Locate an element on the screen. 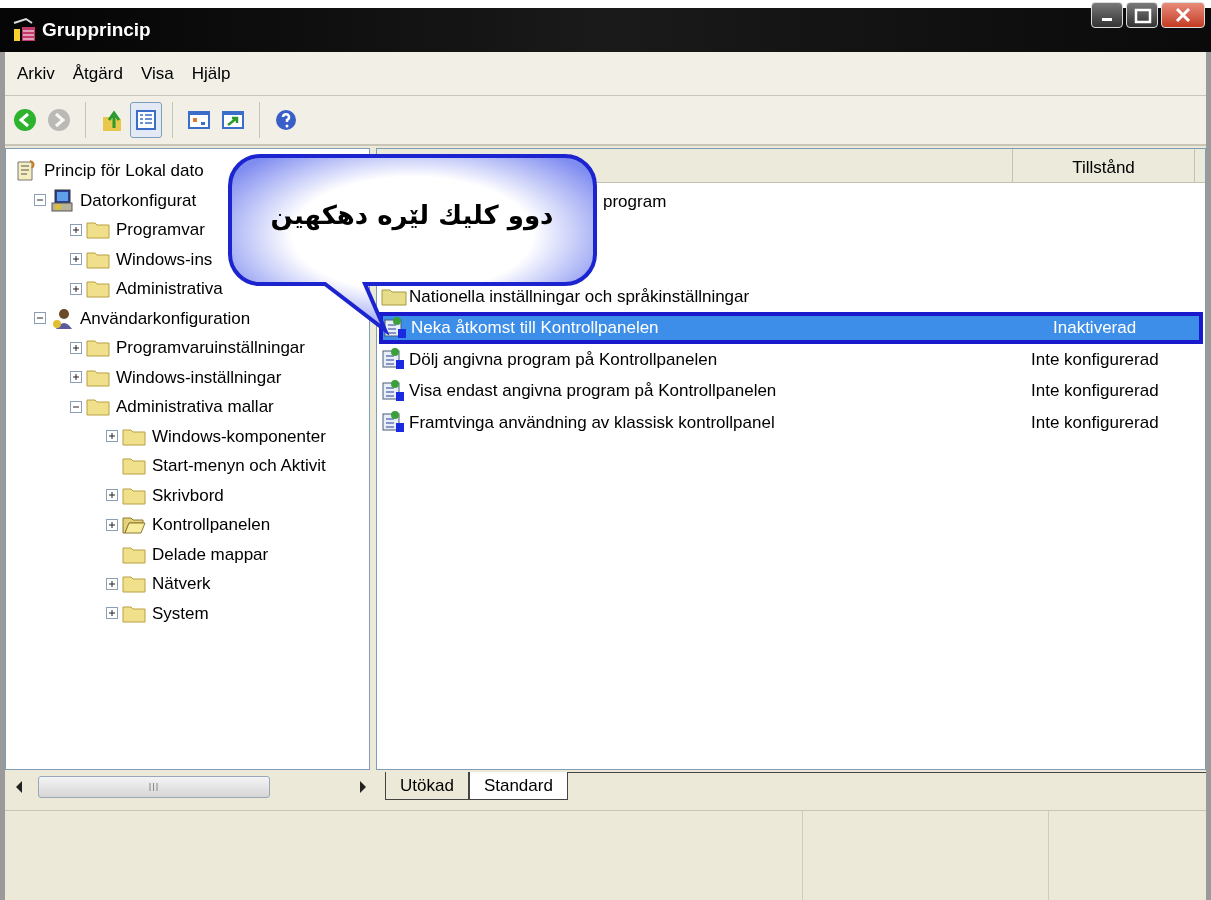  scrollbar-thumb is located at coordinates (153, 787).